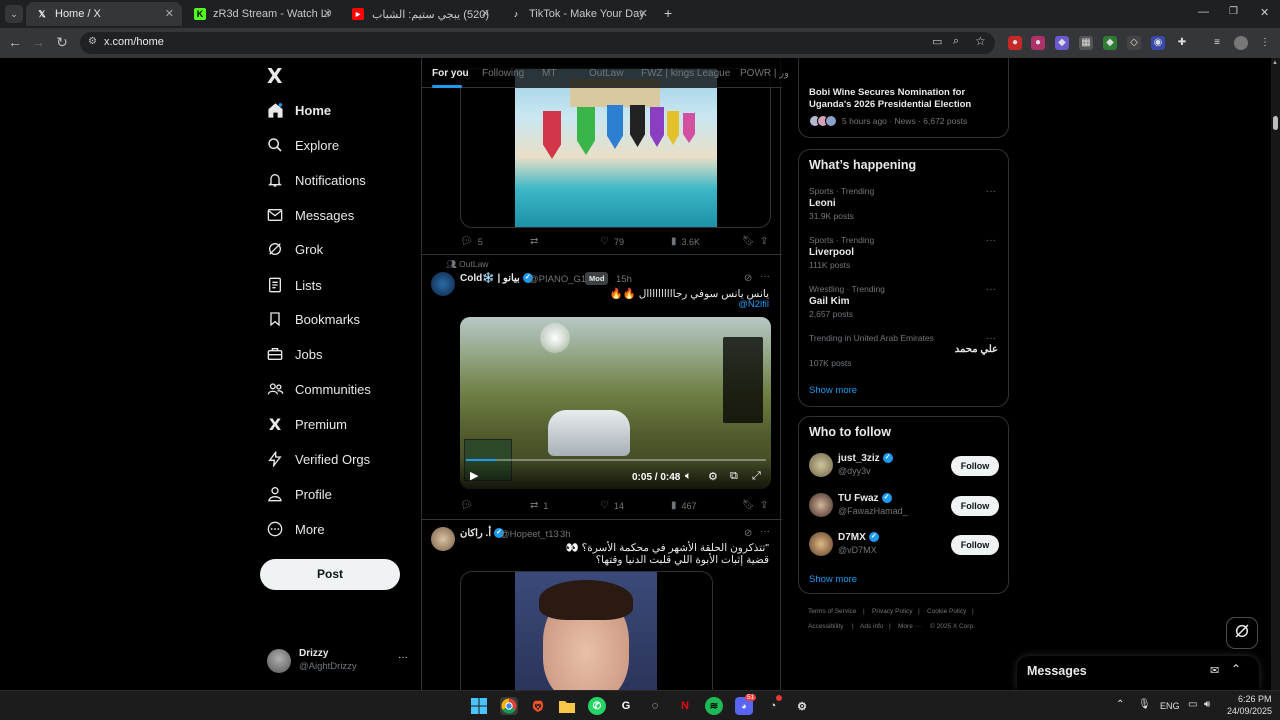 The width and height of the screenshot is (1280, 720). I want to click on tweet-time: 15h, so click(624, 279).